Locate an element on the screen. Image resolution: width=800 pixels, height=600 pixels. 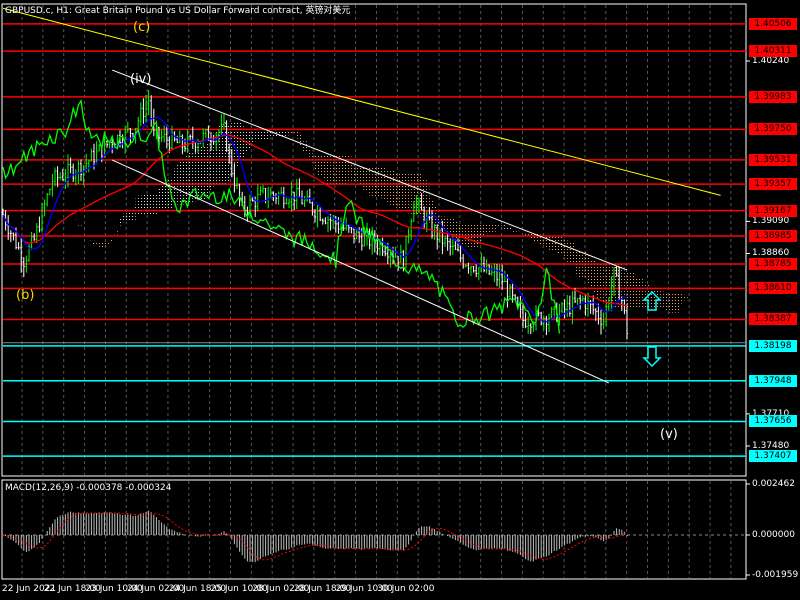
macd-axis-label: -0.001959 is located at coordinates (775, 575).